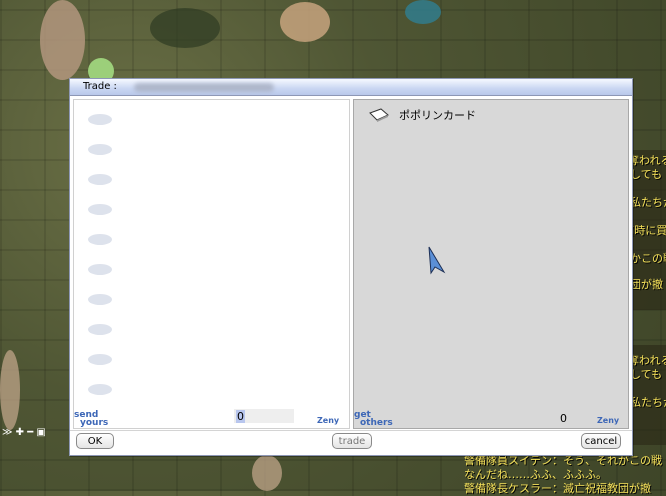 Image resolution: width=666 pixels, height=496 pixels. What do you see at coordinates (352, 441) in the screenshot?
I see `trade-button: trade` at bounding box center [352, 441].